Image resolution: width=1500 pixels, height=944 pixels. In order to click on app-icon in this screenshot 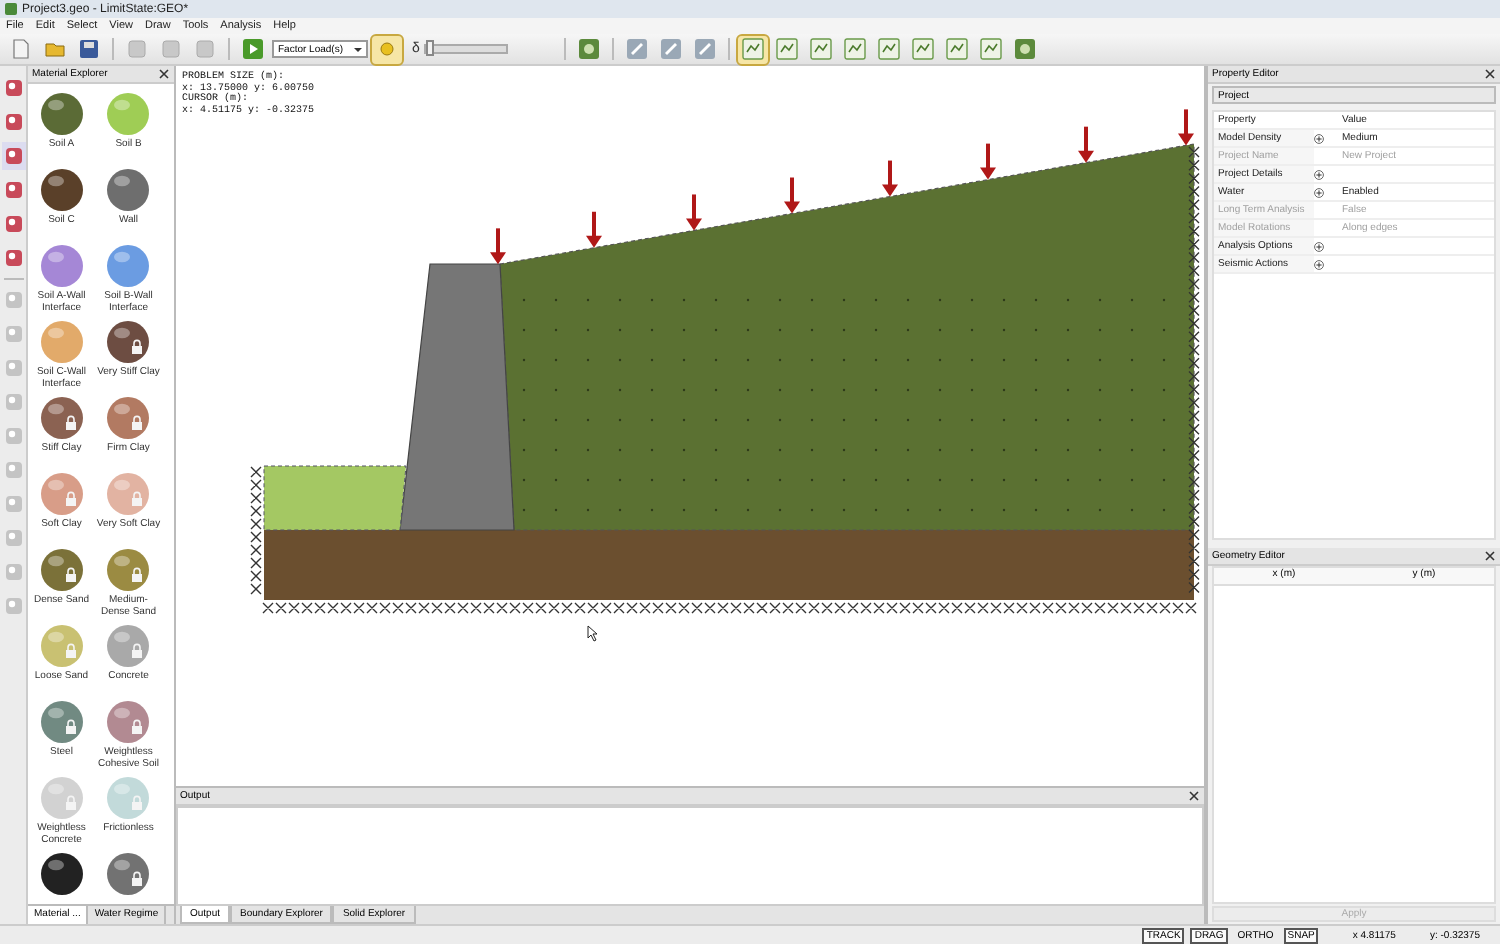, I will do `click(11, 9)`.